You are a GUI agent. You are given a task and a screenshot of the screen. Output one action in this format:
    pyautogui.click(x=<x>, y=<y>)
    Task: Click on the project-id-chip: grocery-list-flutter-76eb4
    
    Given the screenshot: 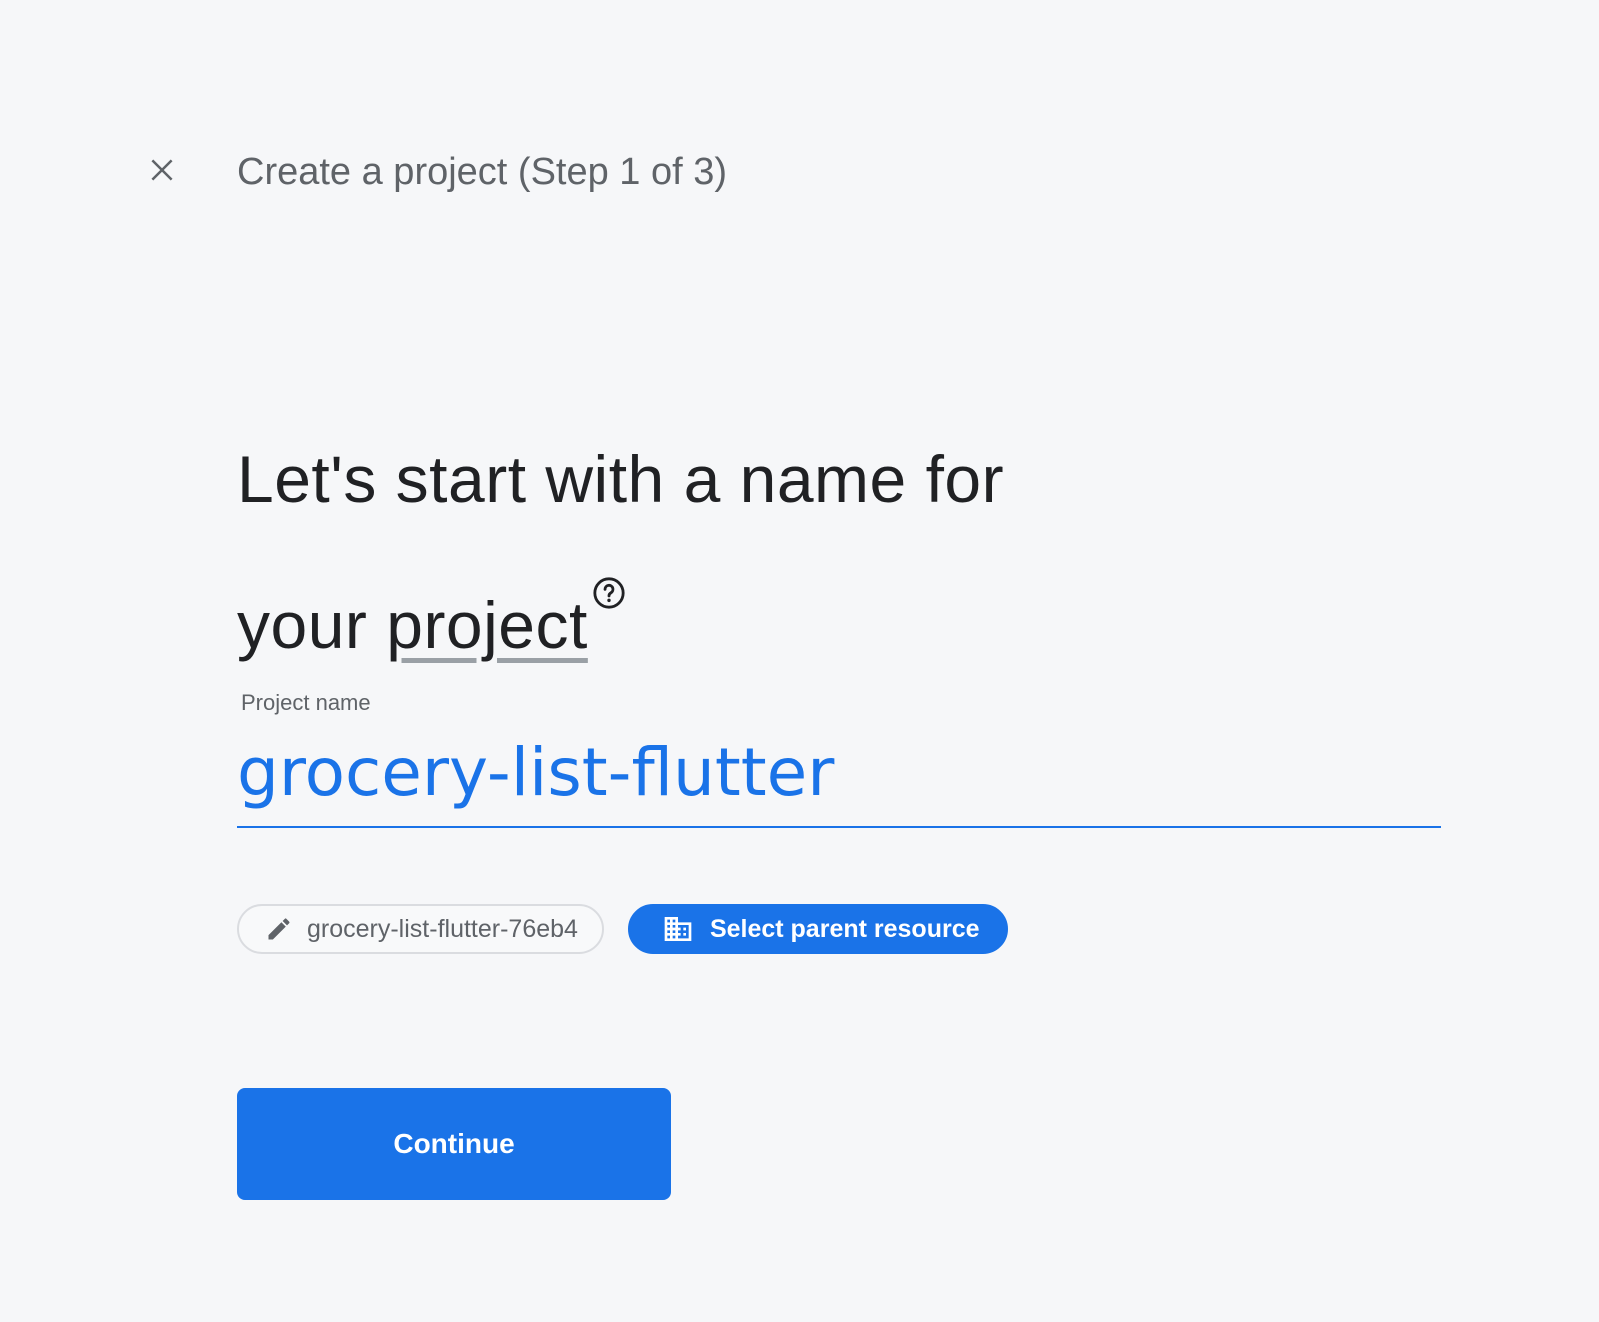 What is the action you would take?
    pyautogui.click(x=420, y=929)
    